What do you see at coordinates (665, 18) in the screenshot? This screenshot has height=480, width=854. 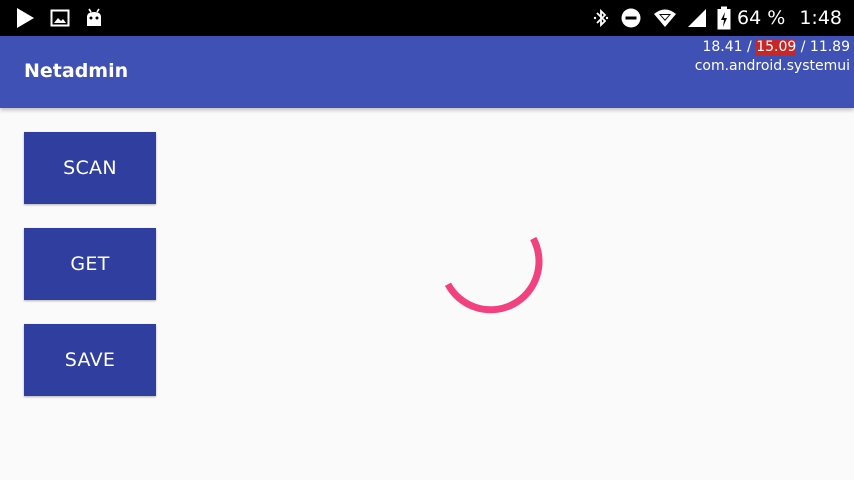 I see `wifi-icon` at bounding box center [665, 18].